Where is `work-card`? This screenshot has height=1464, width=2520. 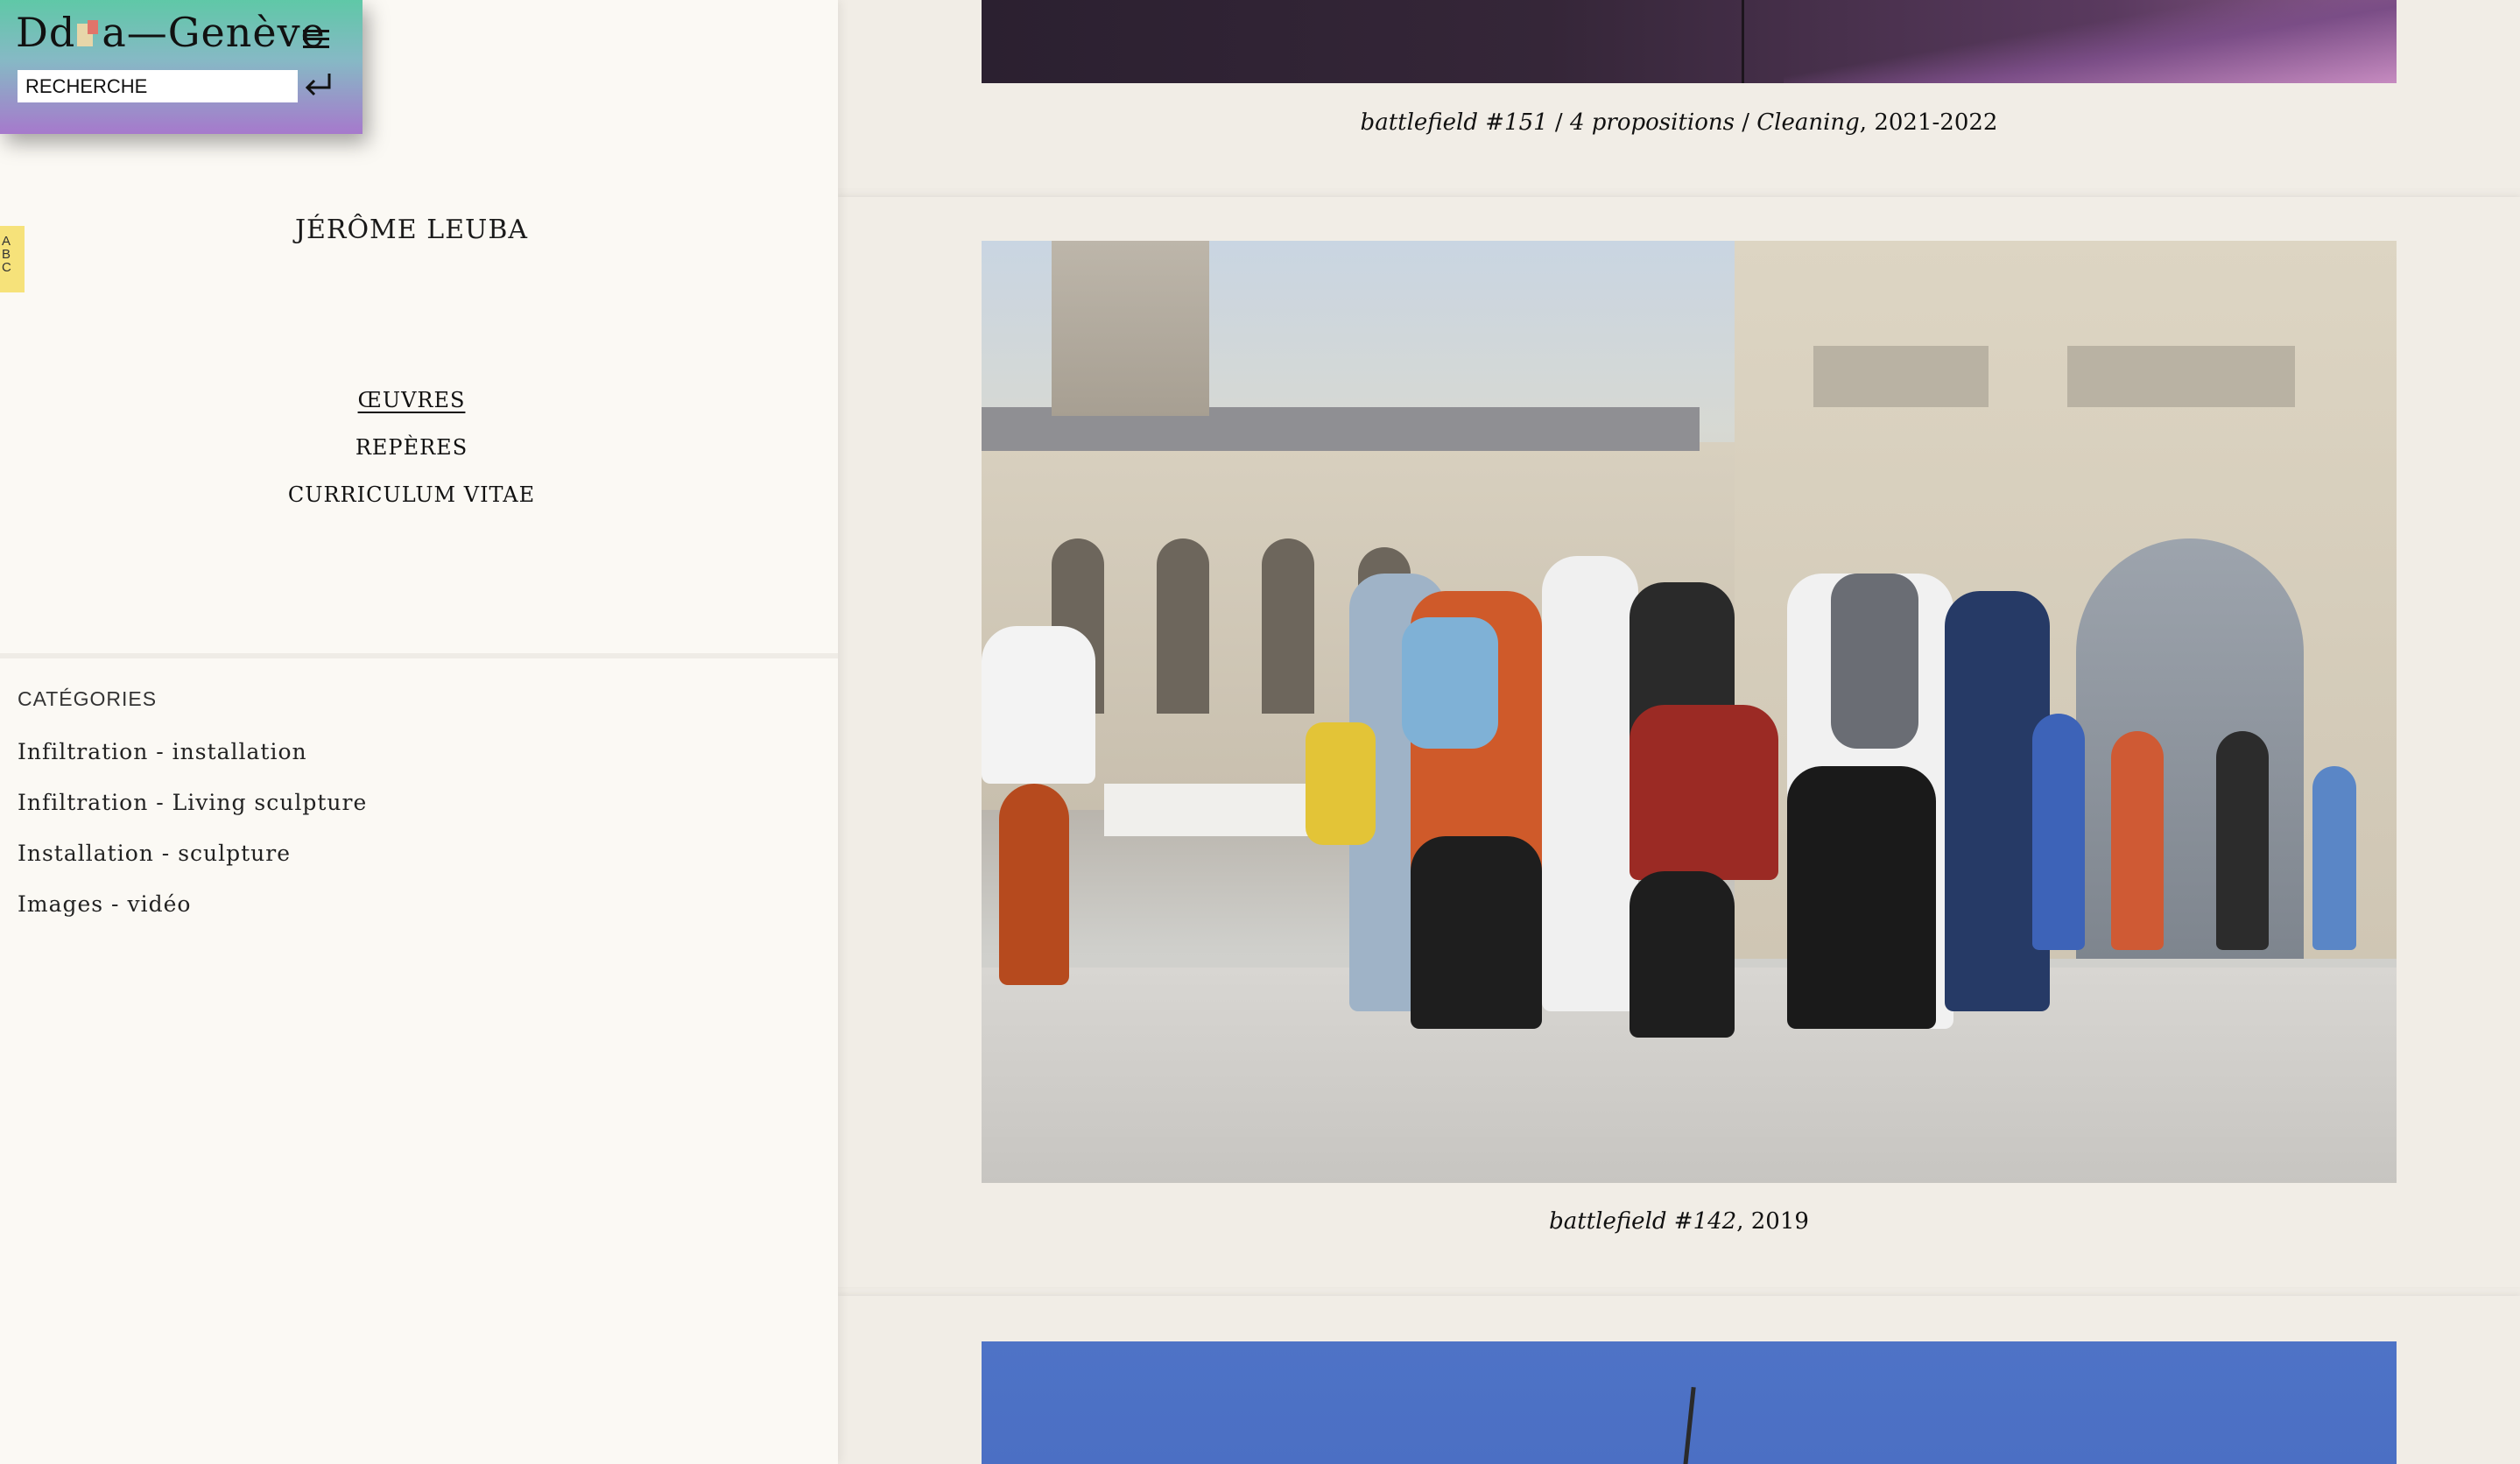
work-card is located at coordinates (1679, 1380).